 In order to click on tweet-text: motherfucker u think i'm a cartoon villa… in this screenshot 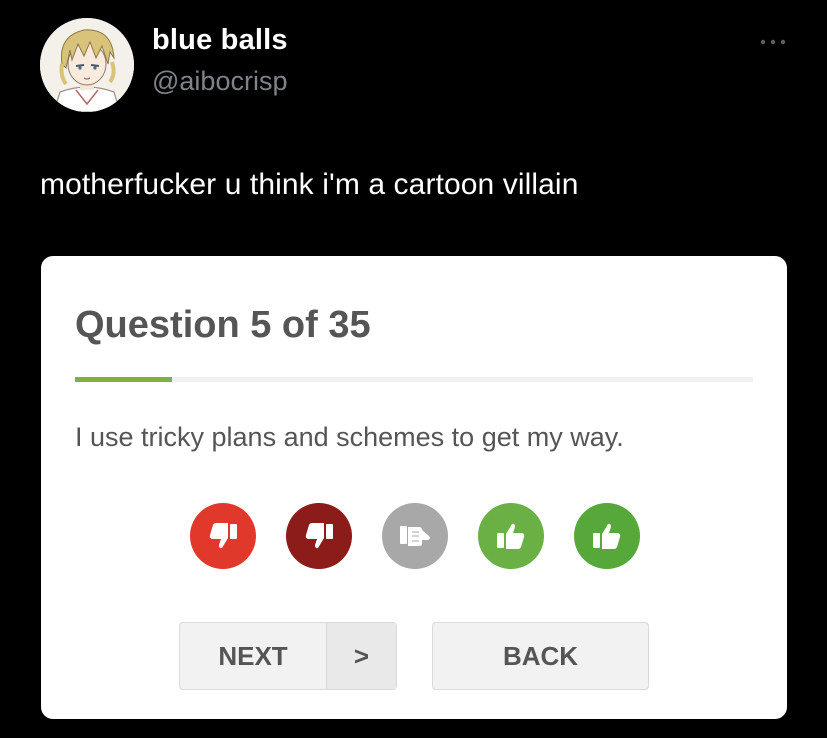, I will do `click(309, 184)`.